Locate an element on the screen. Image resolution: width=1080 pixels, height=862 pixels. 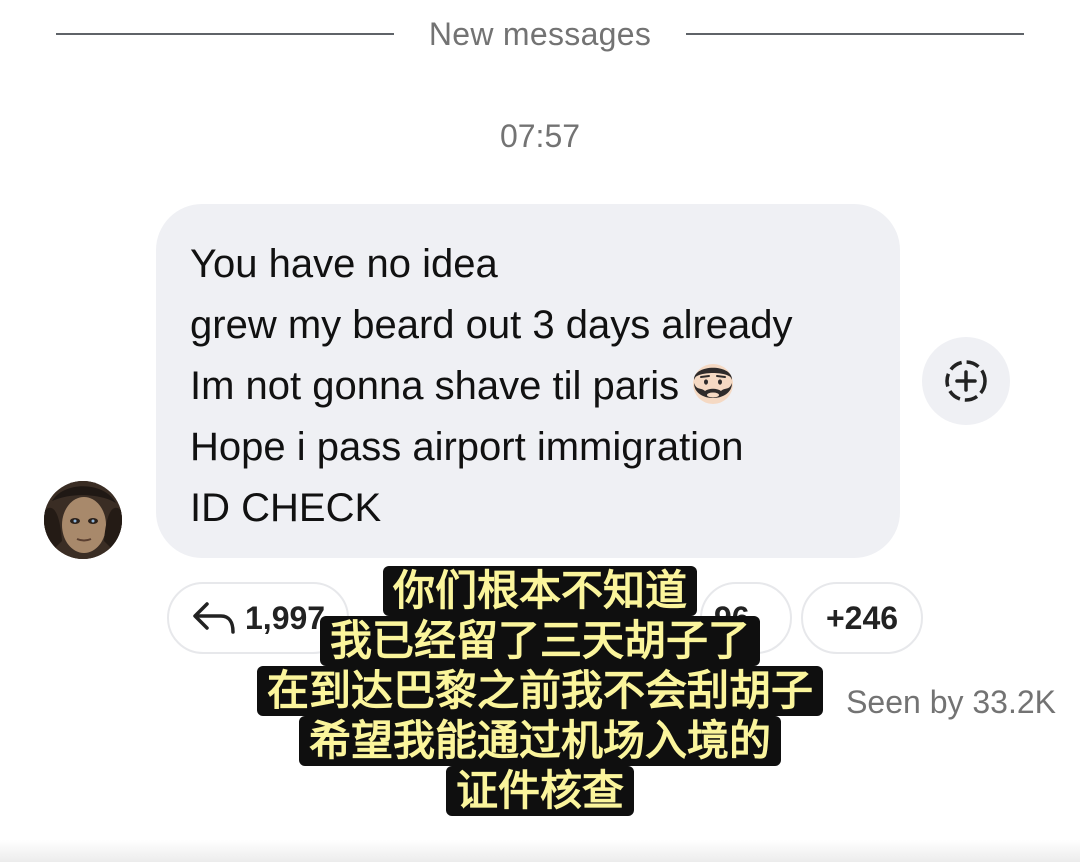
add-reaction-button is located at coordinates (966, 381).